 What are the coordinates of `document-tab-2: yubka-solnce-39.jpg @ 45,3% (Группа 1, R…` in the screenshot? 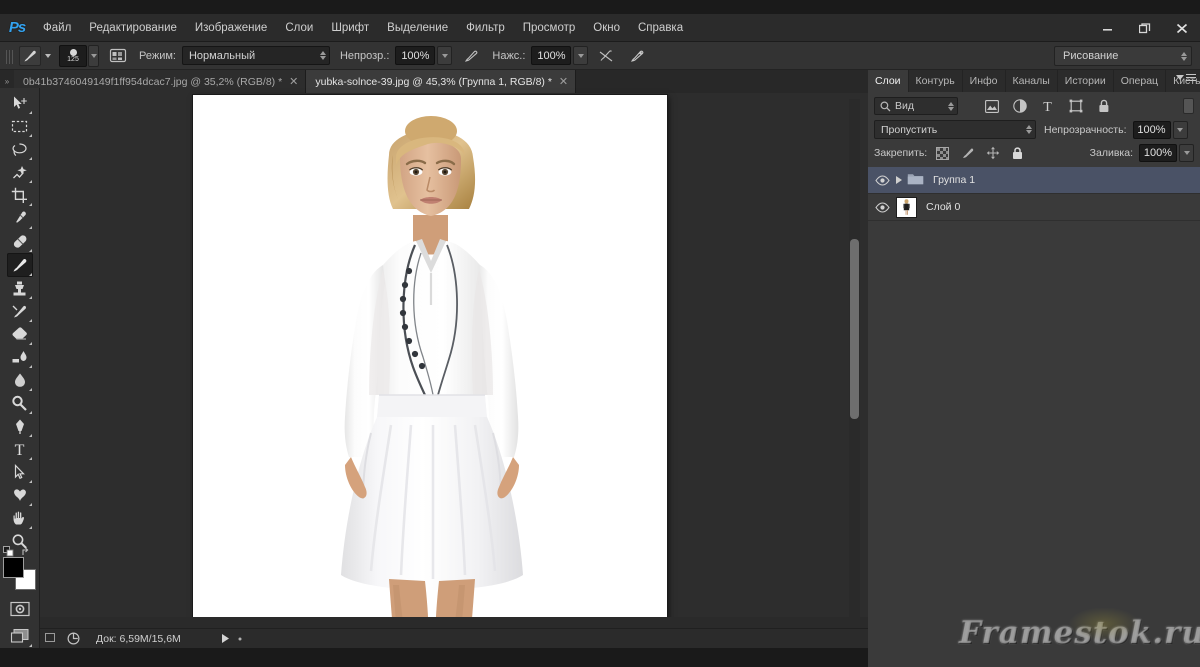 It's located at (441, 81).